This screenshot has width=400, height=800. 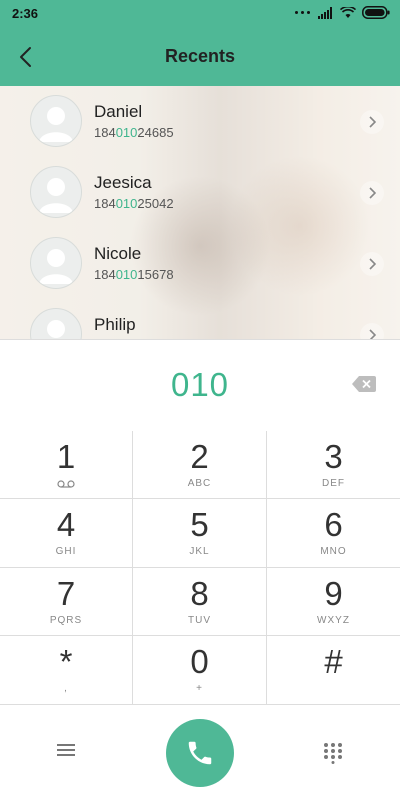 I want to click on contact-item: Nicole 18401015678, so click(x=200, y=263).